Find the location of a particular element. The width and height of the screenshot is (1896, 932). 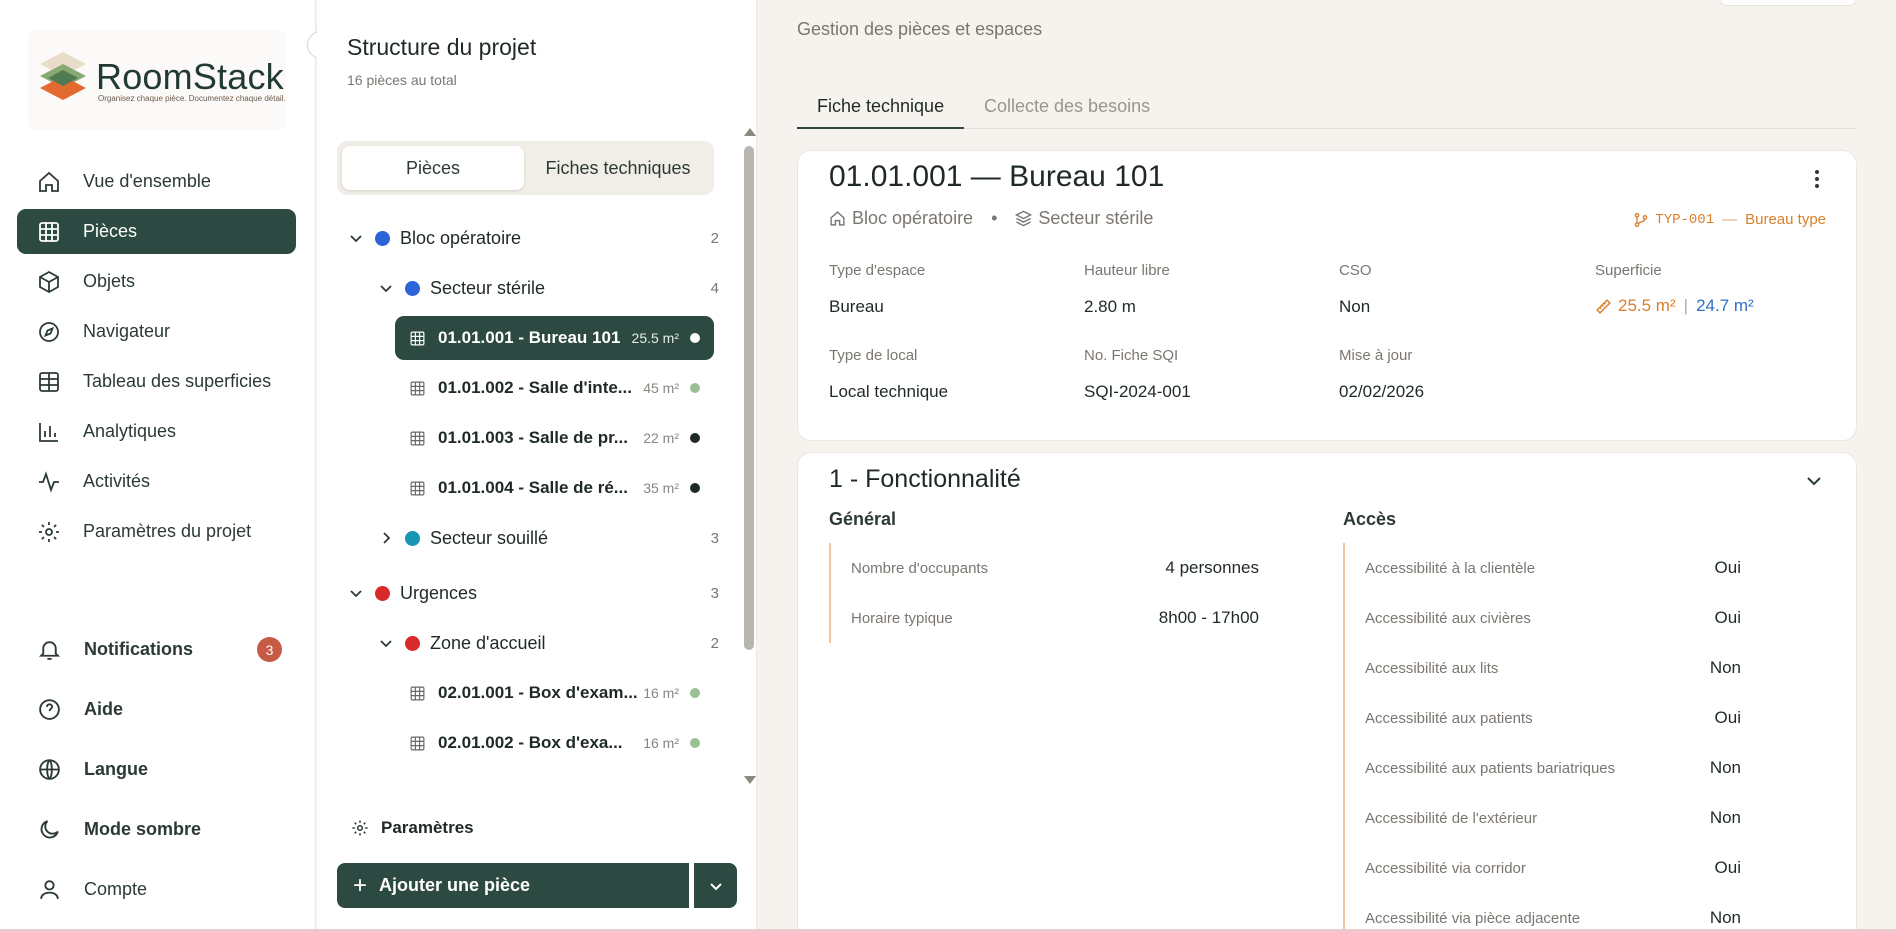

room-item: 01.01.003 - Salle de pr... 22 m² is located at coordinates (554, 438).